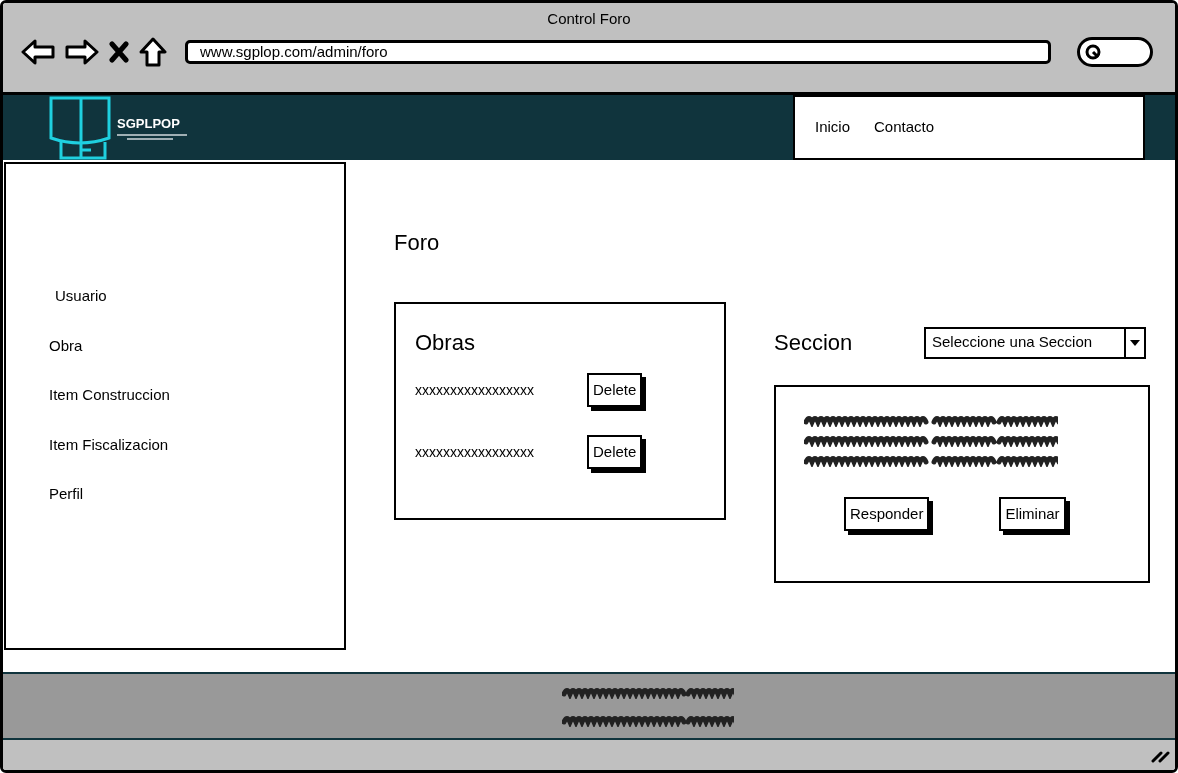 The width and height of the screenshot is (1178, 773). Describe the element at coordinates (149, 123) in the screenshot. I see `logo-text: SGPLPOP` at that location.